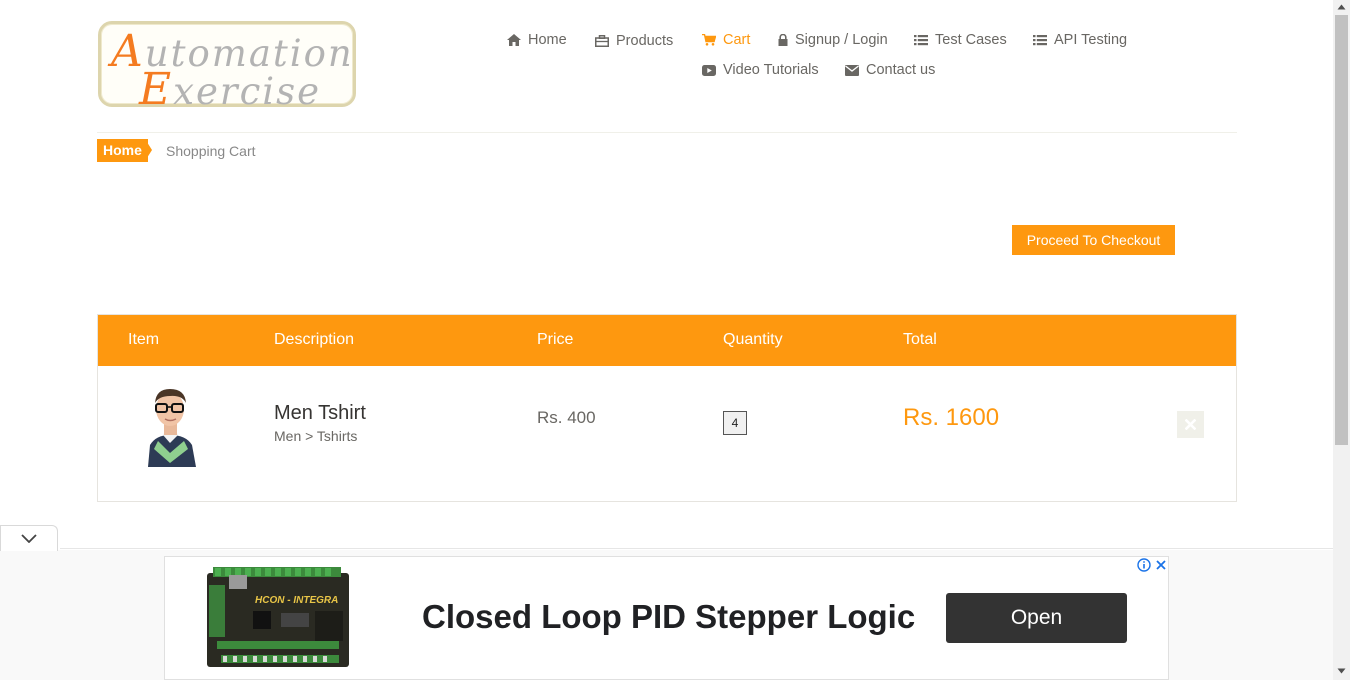  What do you see at coordinates (211, 151) in the screenshot?
I see `breadcrumb-current: Shopping Cart` at bounding box center [211, 151].